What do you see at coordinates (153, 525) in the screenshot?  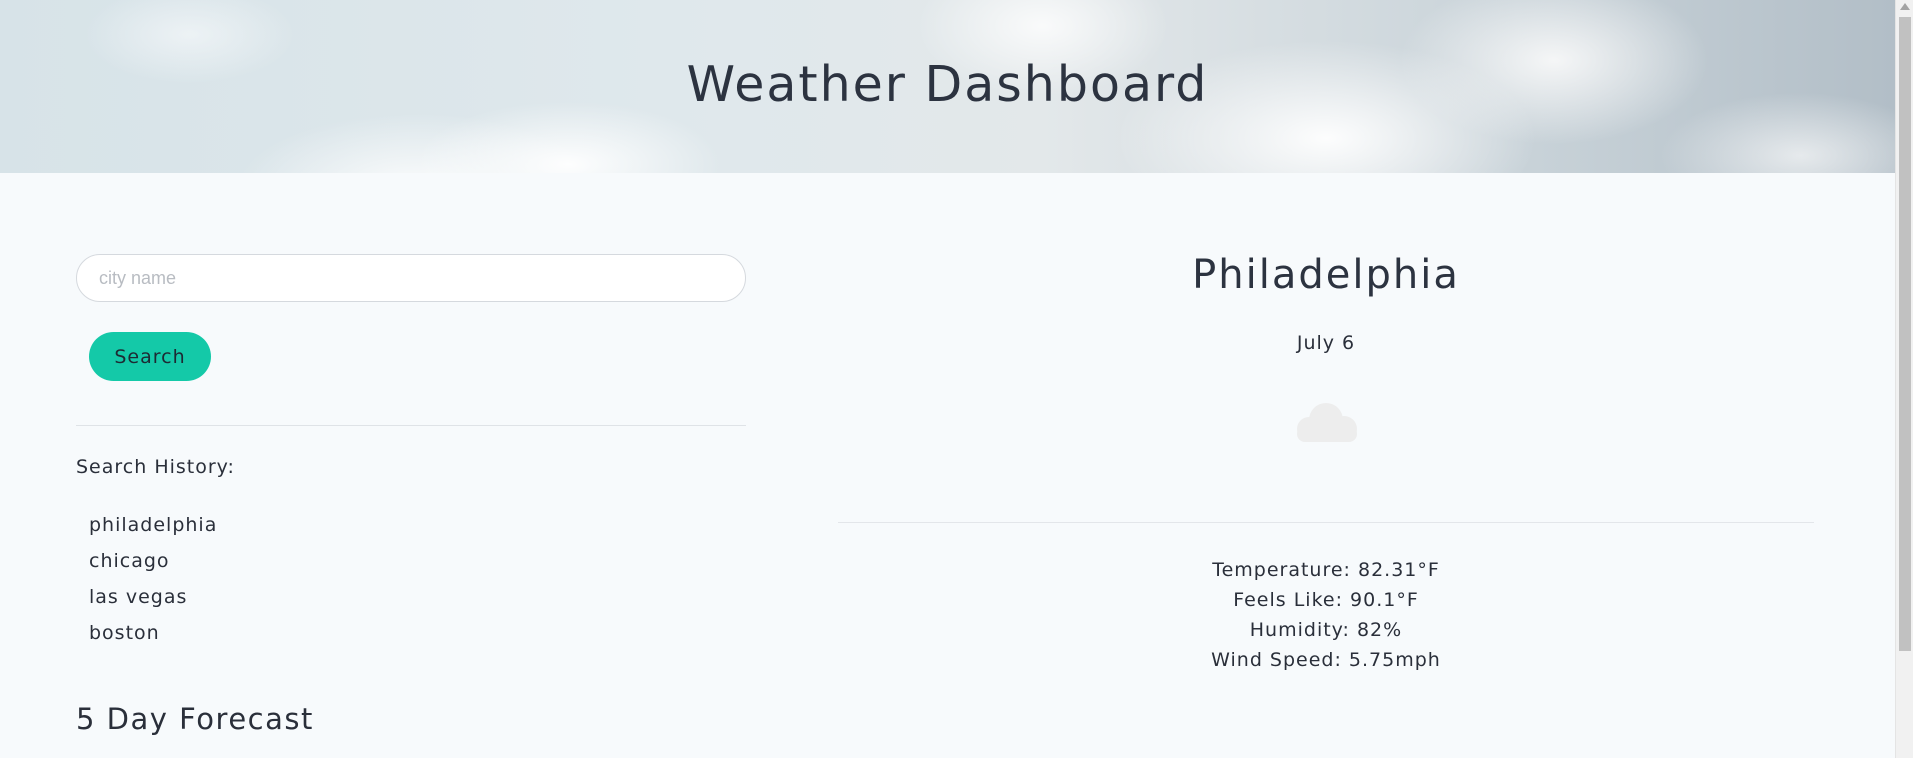 I see `history-item: philadelphia` at bounding box center [153, 525].